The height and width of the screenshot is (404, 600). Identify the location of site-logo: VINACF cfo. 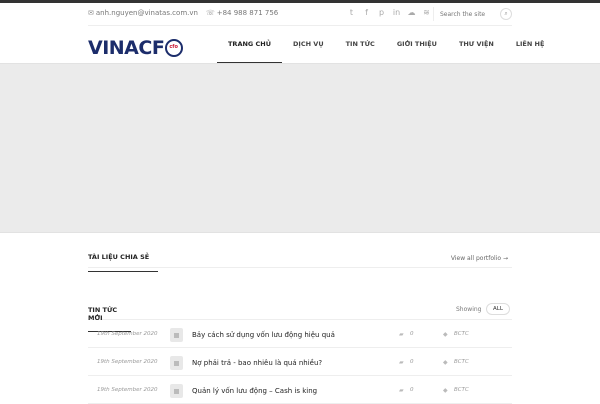
(136, 48).